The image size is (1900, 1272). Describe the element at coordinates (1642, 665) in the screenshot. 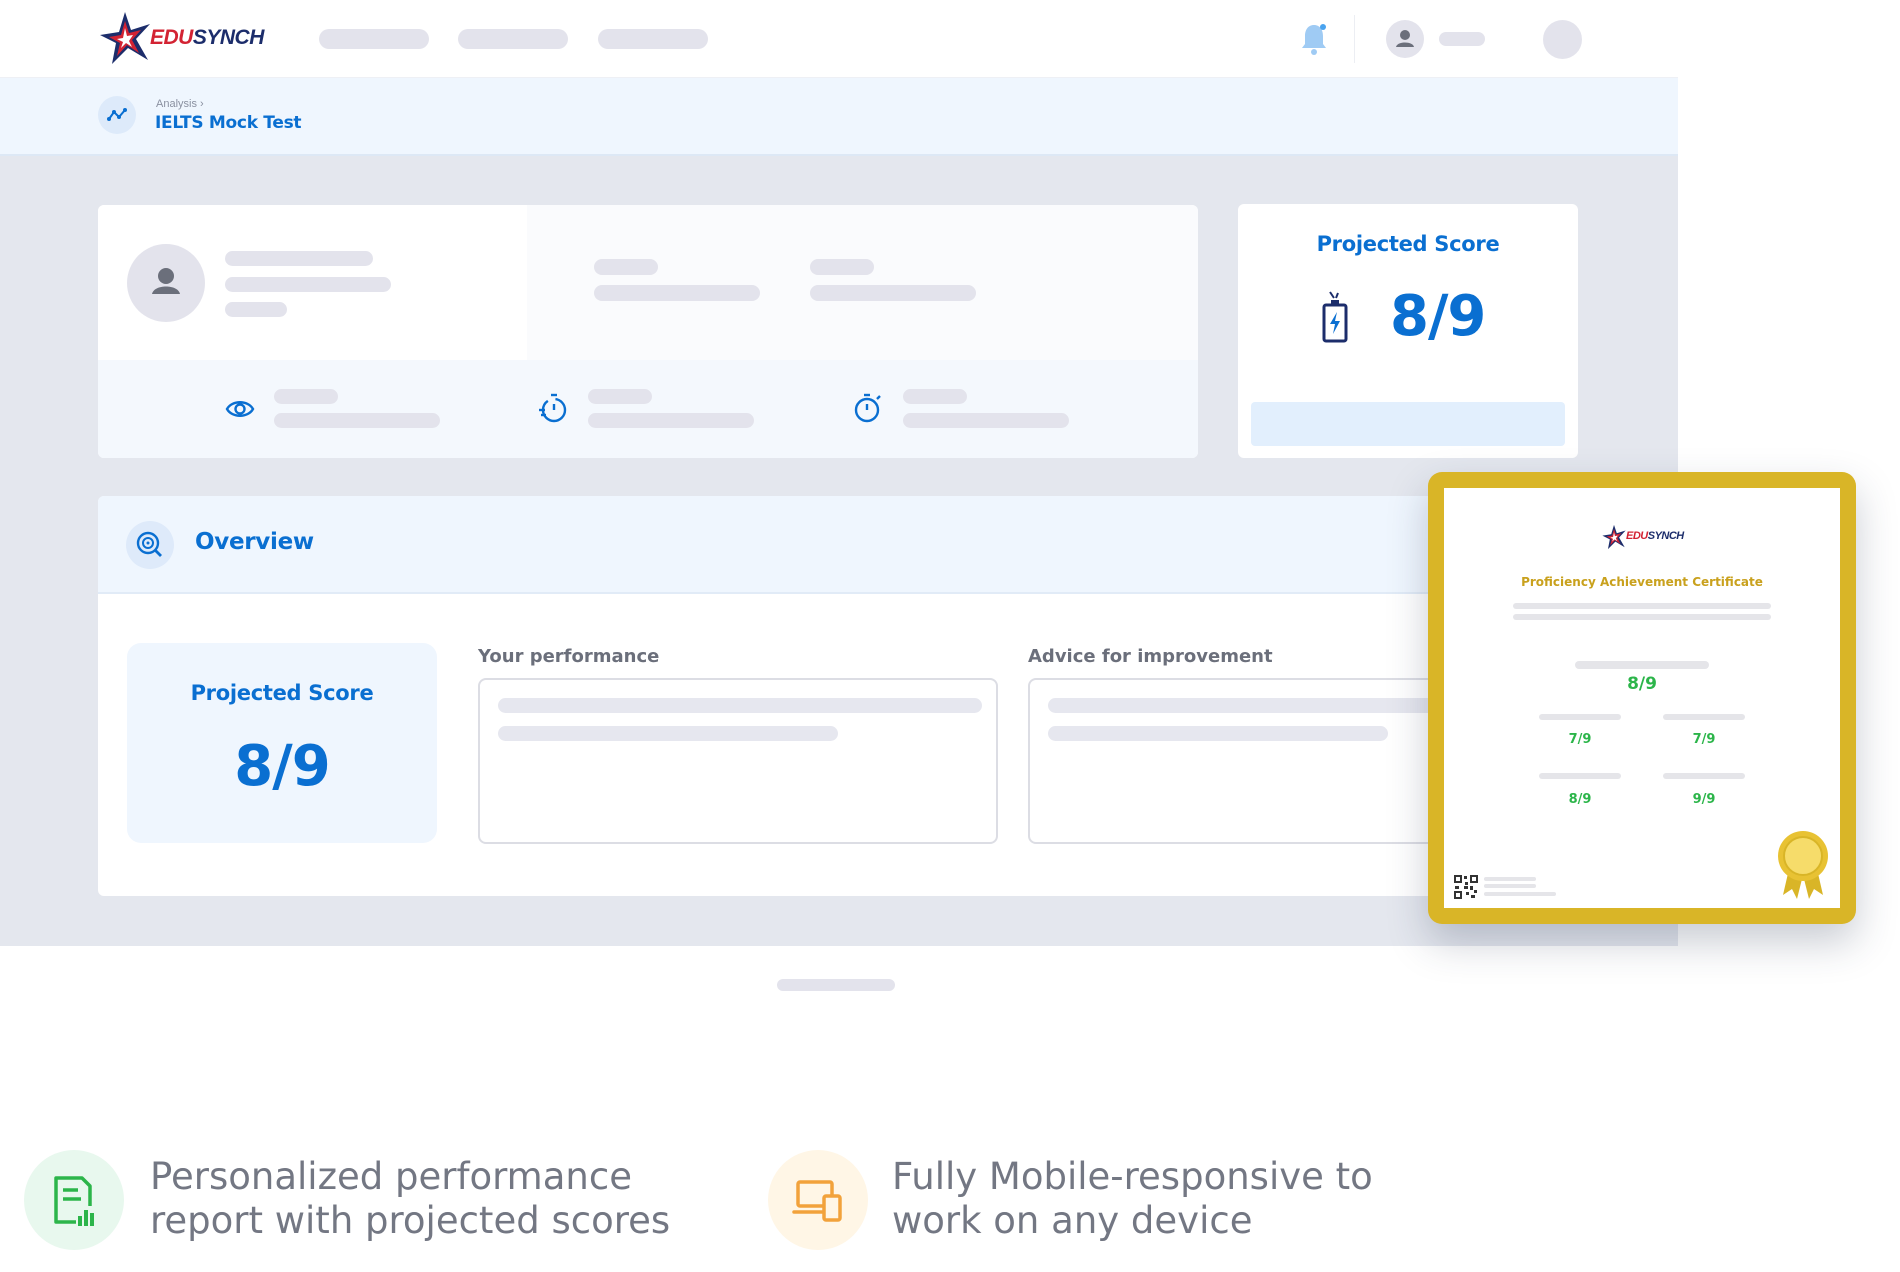

I see `candidate-name-placeholder` at that location.